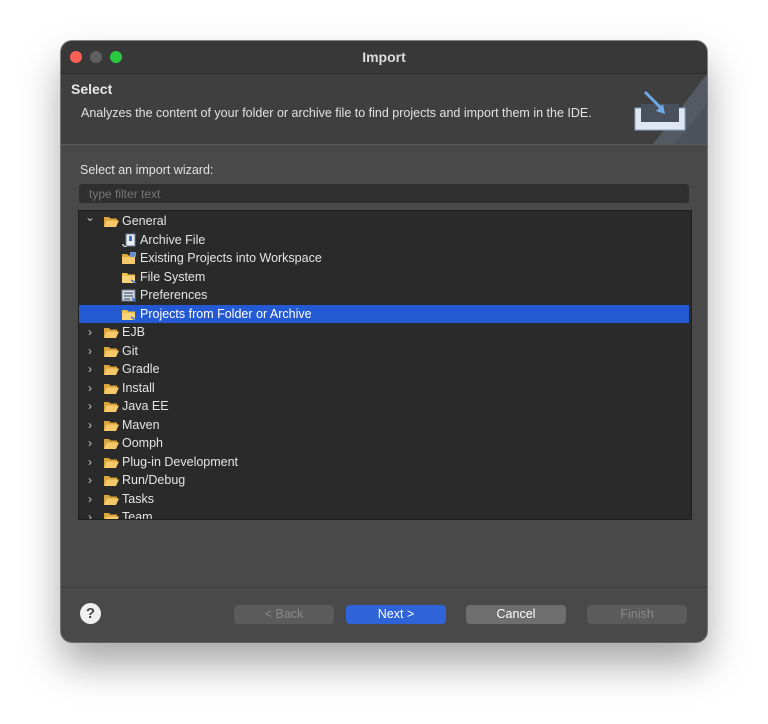 Image resolution: width=768 pixels, height=724 pixels. Describe the element at coordinates (384, 587) in the screenshot. I see `footer-divider` at that location.